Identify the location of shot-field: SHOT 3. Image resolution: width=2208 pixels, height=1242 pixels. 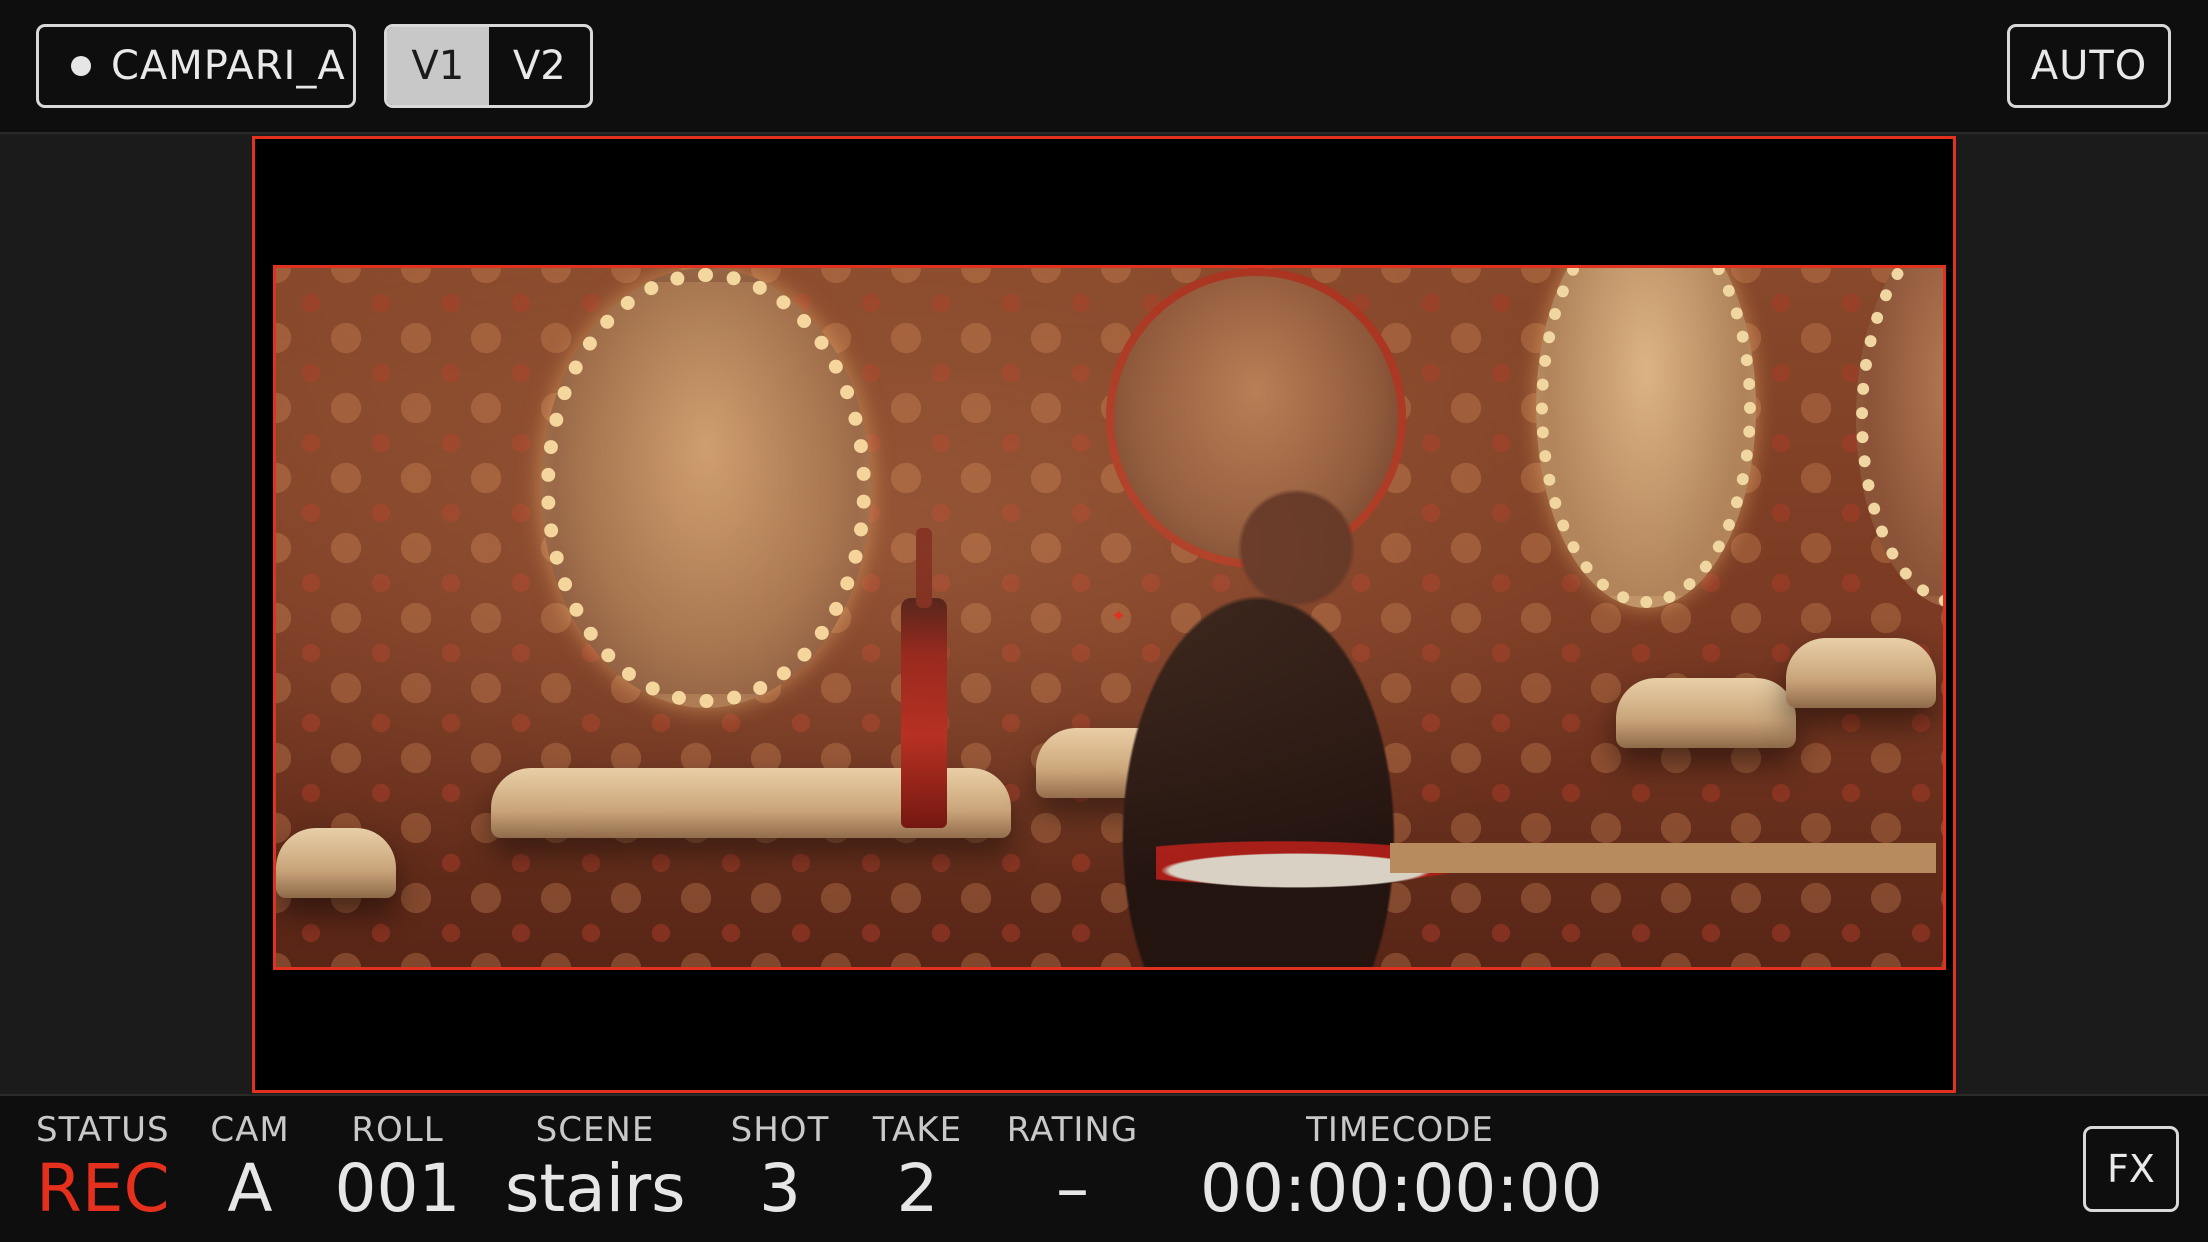
(780, 1166).